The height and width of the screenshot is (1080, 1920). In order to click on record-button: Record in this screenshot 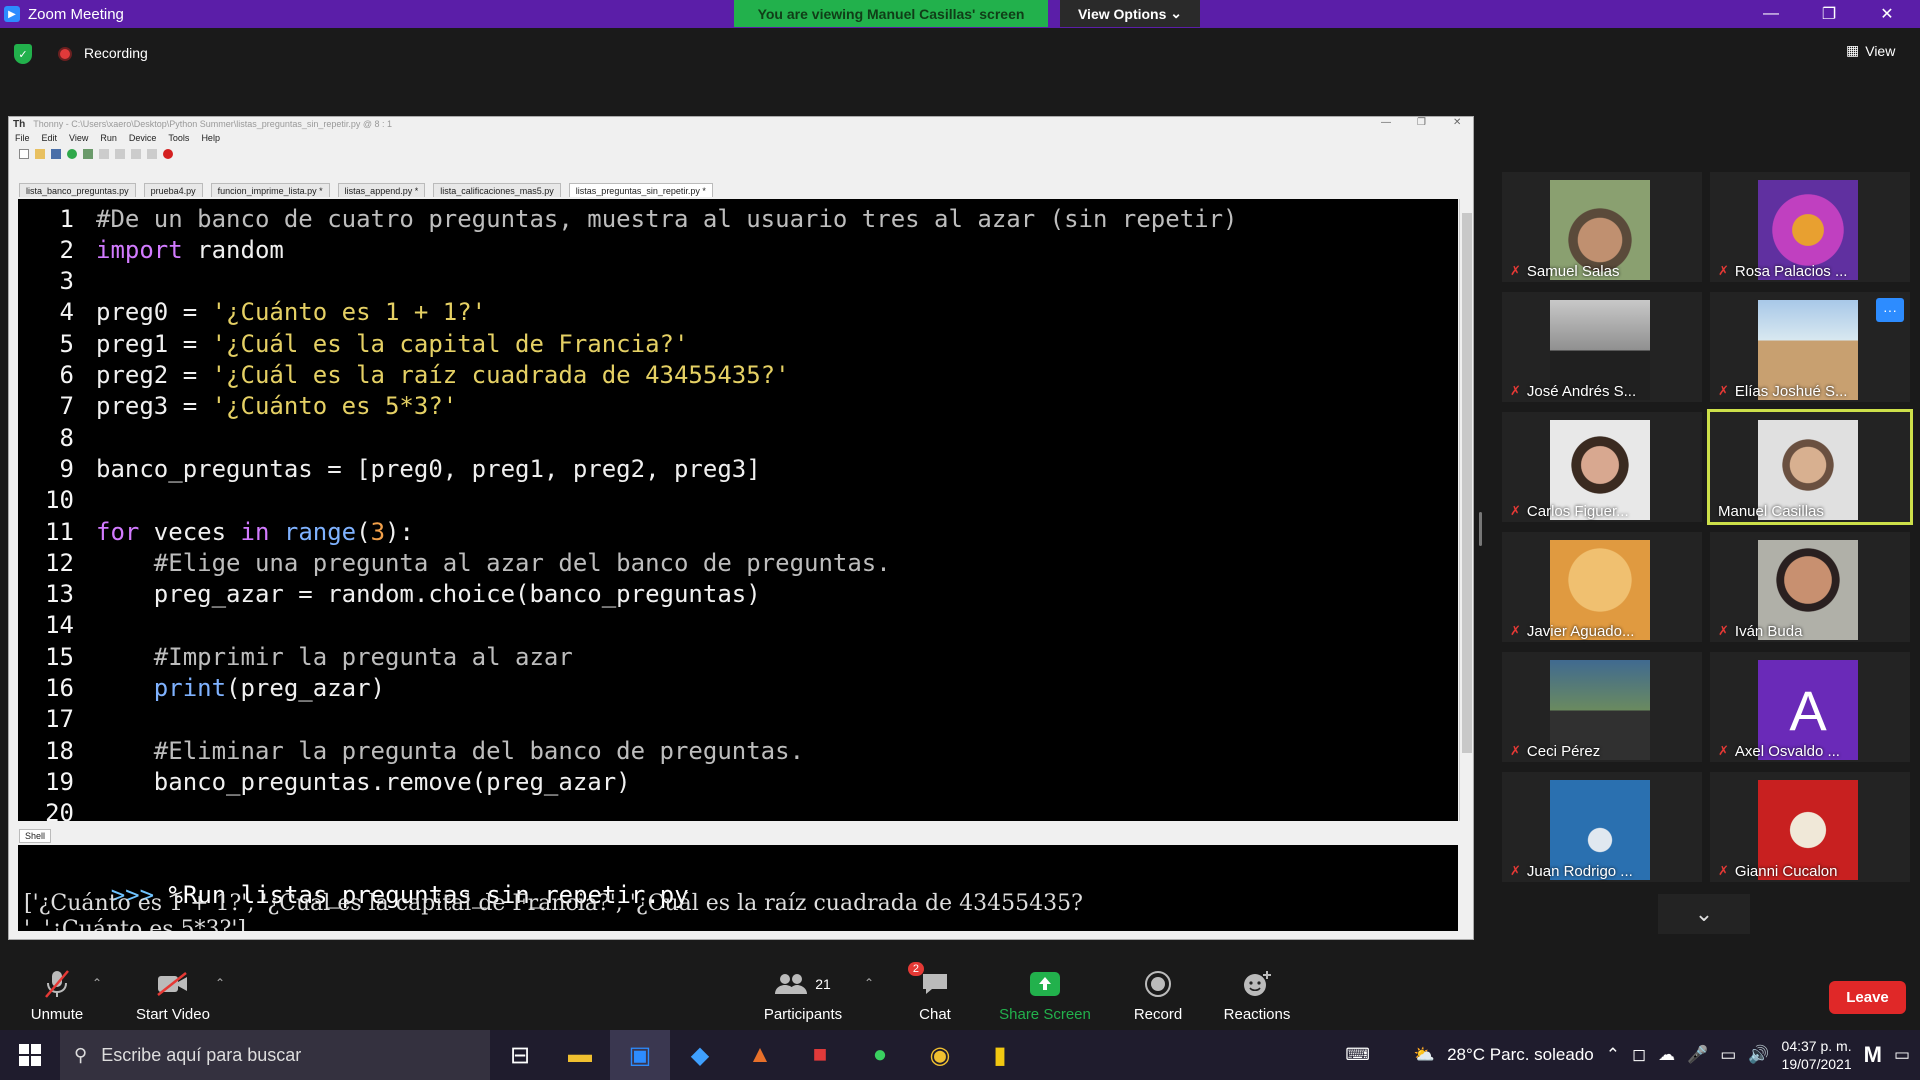, I will do `click(1158, 995)`.